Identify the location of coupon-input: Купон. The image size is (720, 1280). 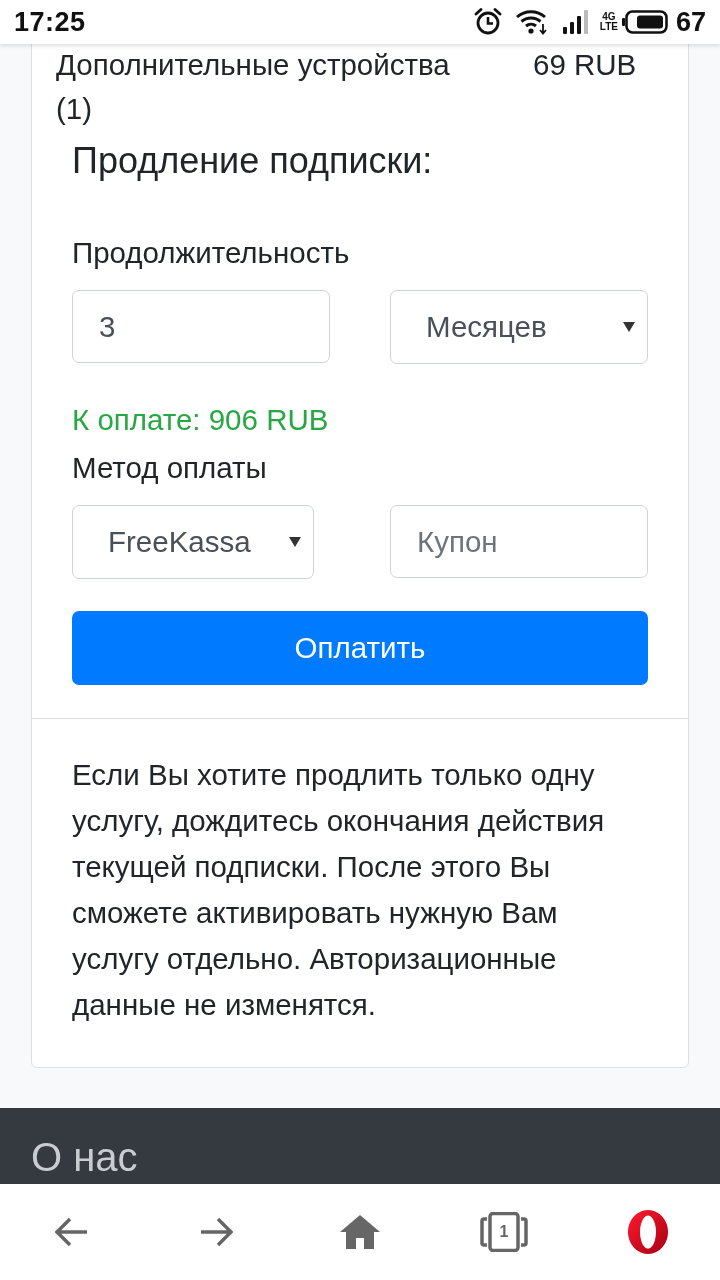
(519, 541).